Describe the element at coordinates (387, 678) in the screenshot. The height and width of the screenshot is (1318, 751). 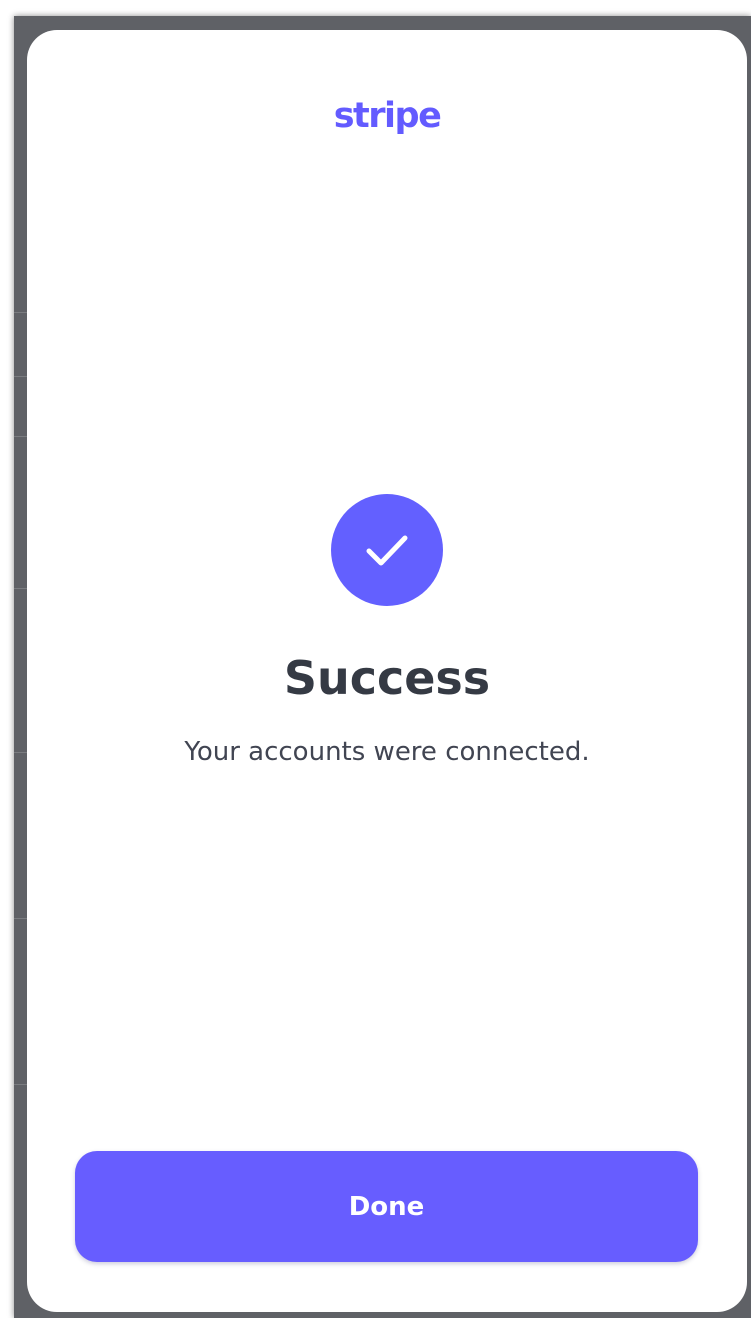
I see `success-title: Success` at that location.